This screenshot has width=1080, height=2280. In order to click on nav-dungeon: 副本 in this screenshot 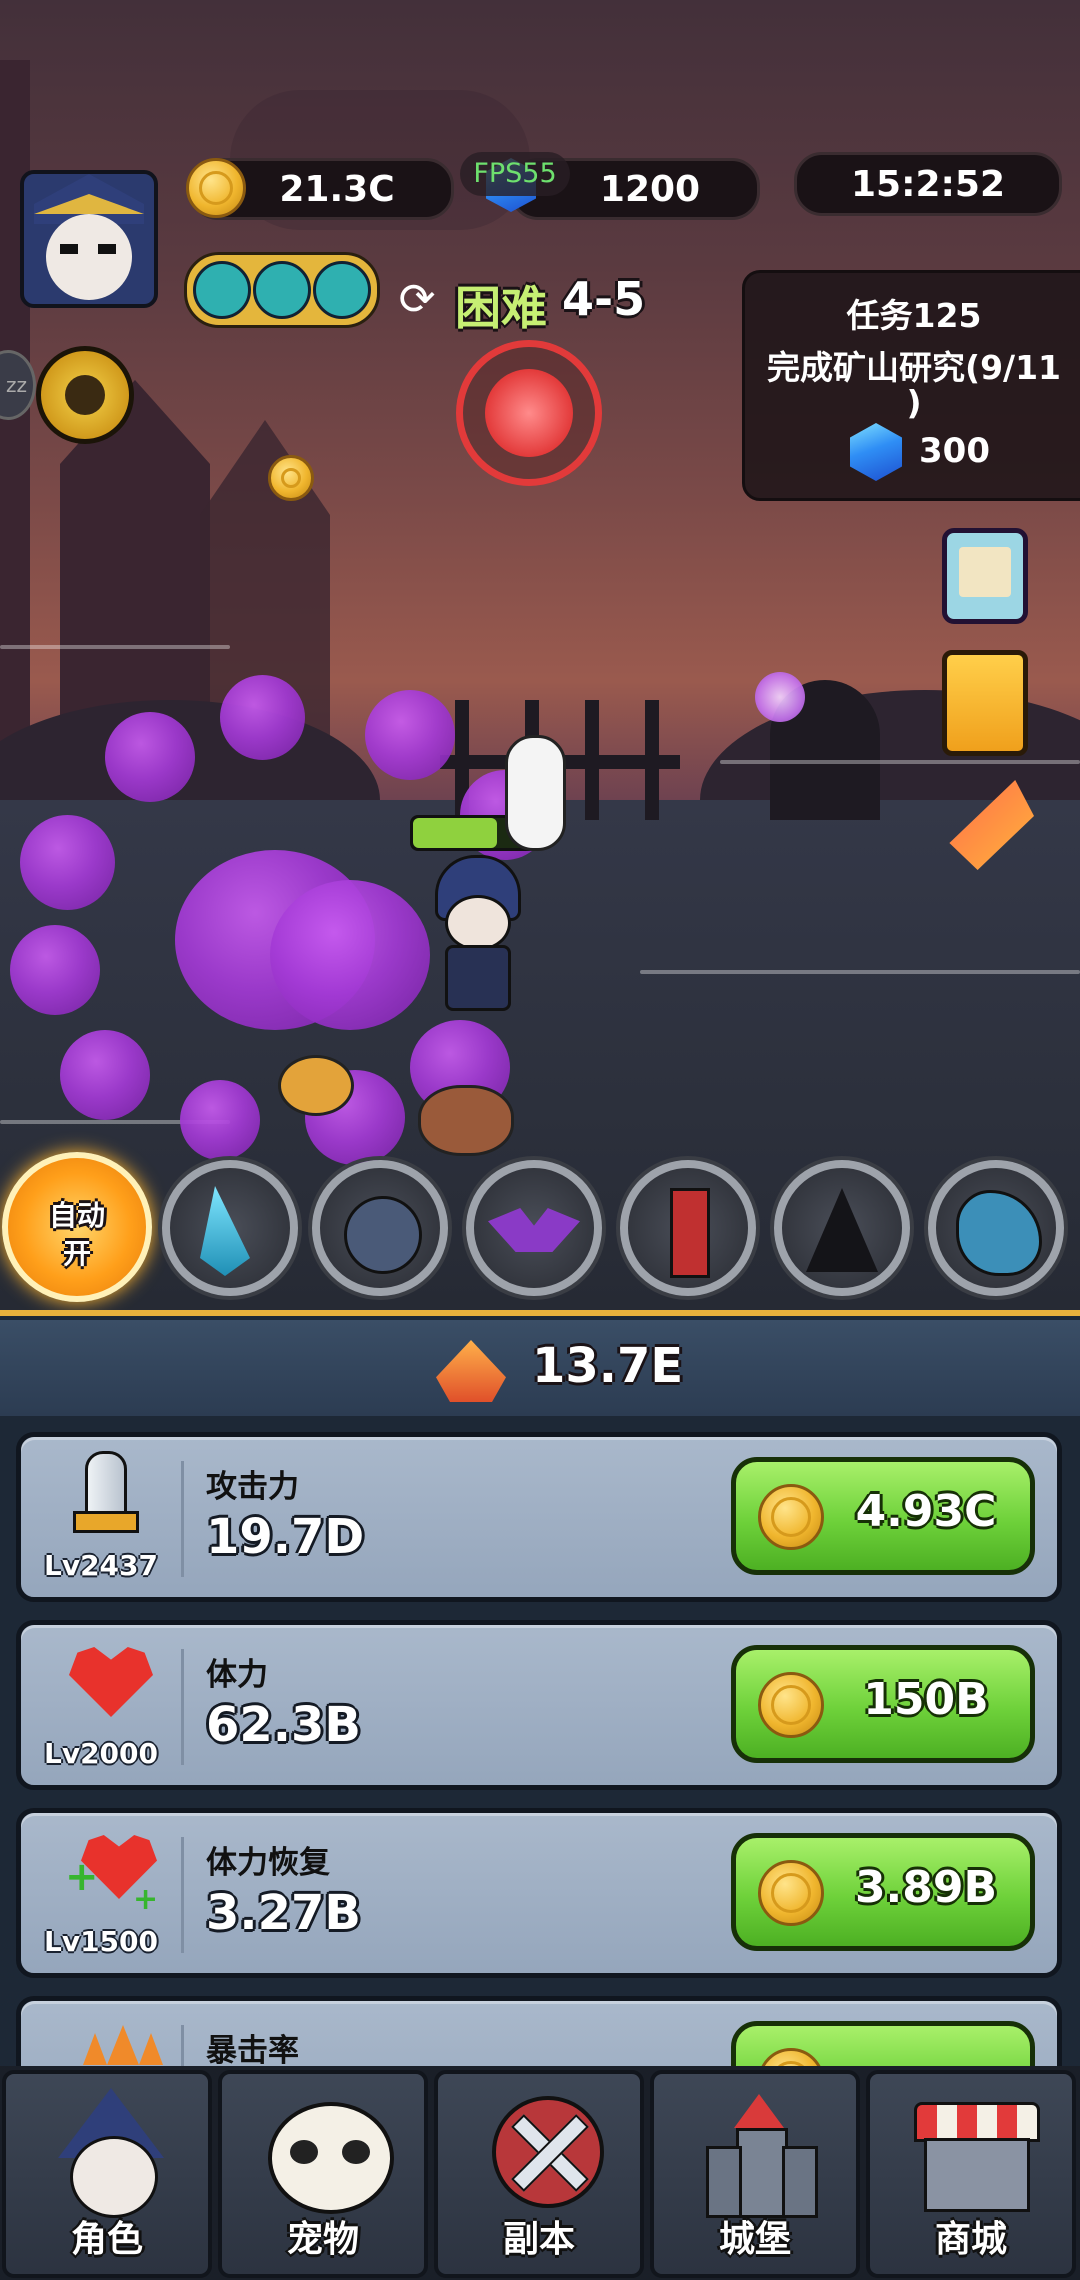, I will do `click(539, 2174)`.